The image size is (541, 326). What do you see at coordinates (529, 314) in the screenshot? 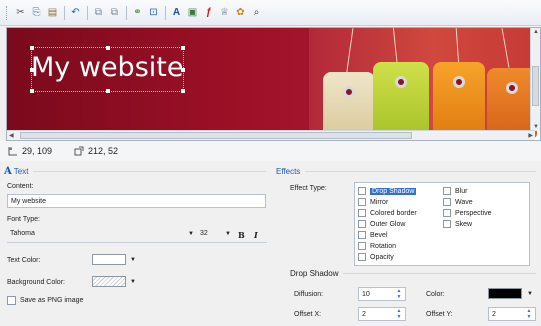
I see `offset-y-spinner-icon: ▲ ▼` at bounding box center [529, 314].